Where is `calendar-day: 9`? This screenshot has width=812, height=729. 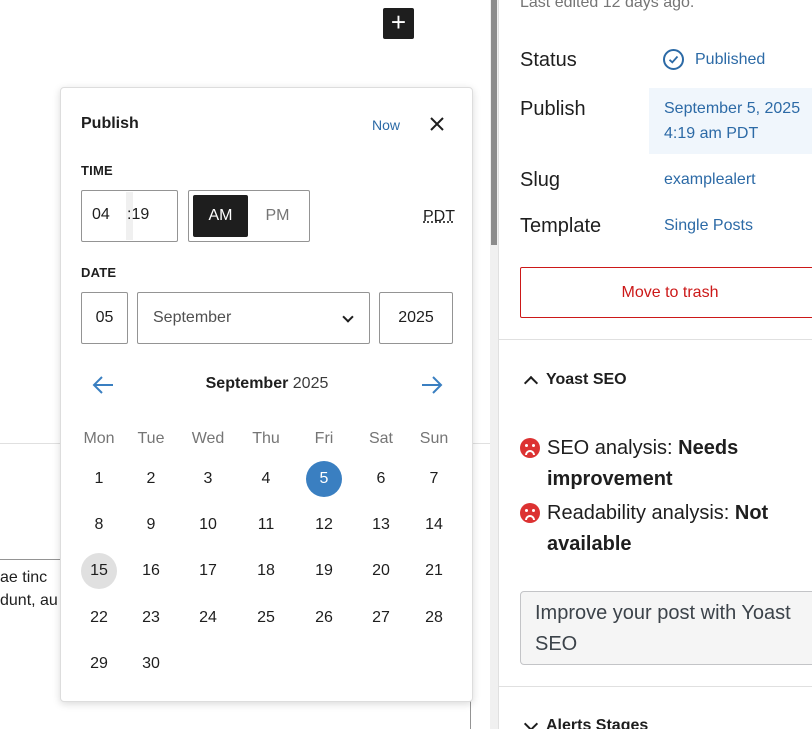
calendar-day: 9 is located at coordinates (151, 525).